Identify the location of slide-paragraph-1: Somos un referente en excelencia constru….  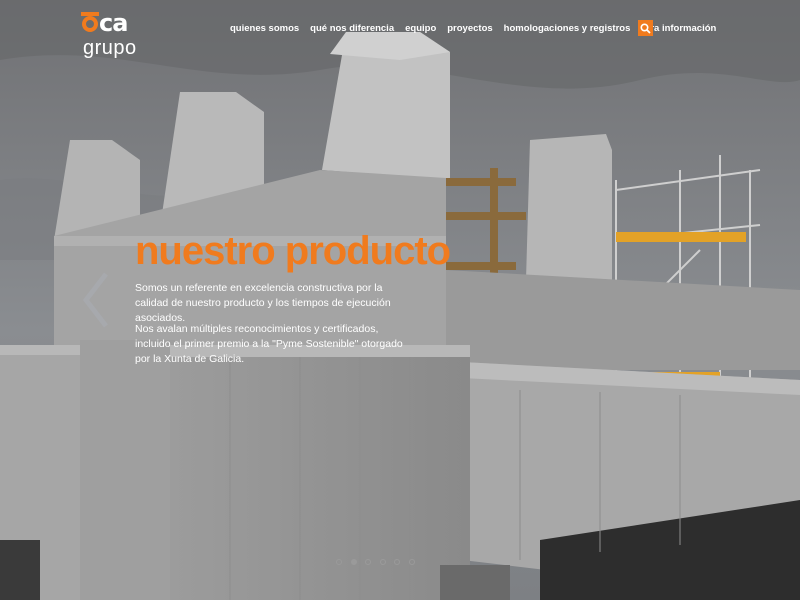
(263, 303).